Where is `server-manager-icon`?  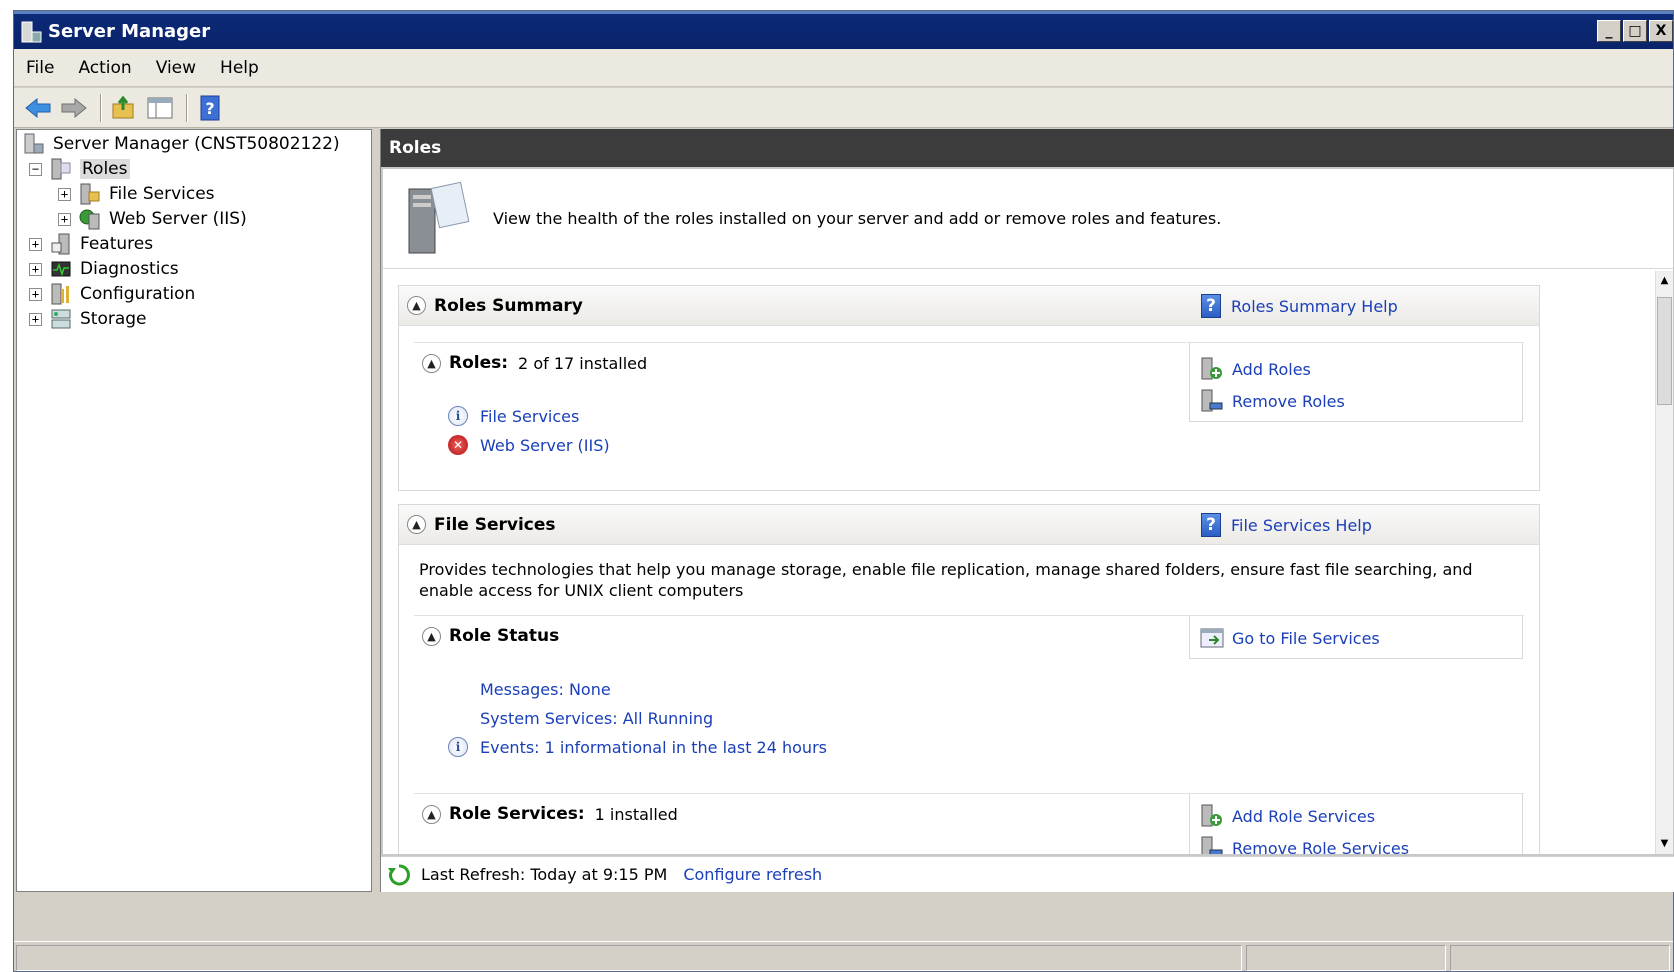
server-manager-icon is located at coordinates (34, 144).